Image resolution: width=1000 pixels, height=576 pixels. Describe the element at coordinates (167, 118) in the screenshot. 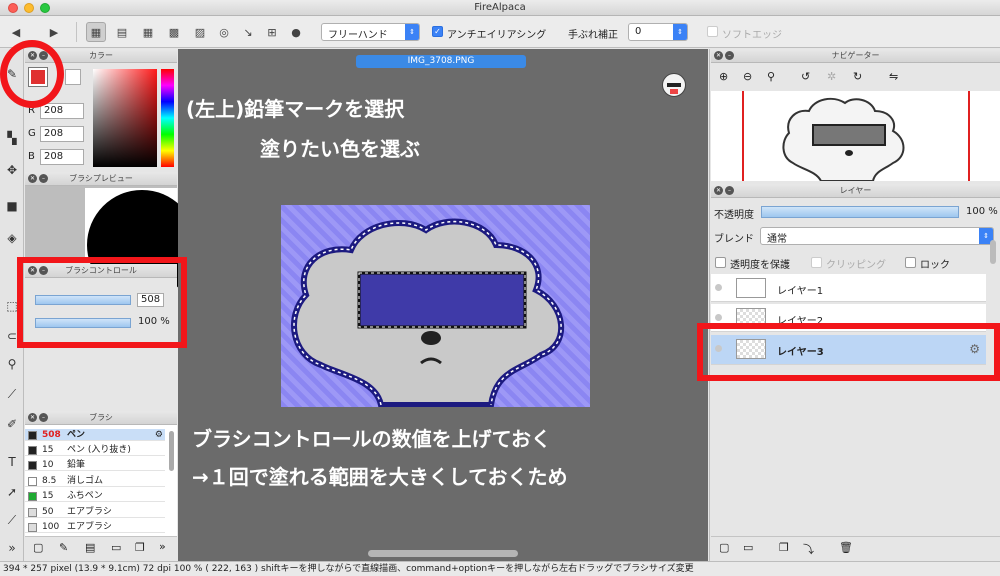

I see `hue-slider` at that location.